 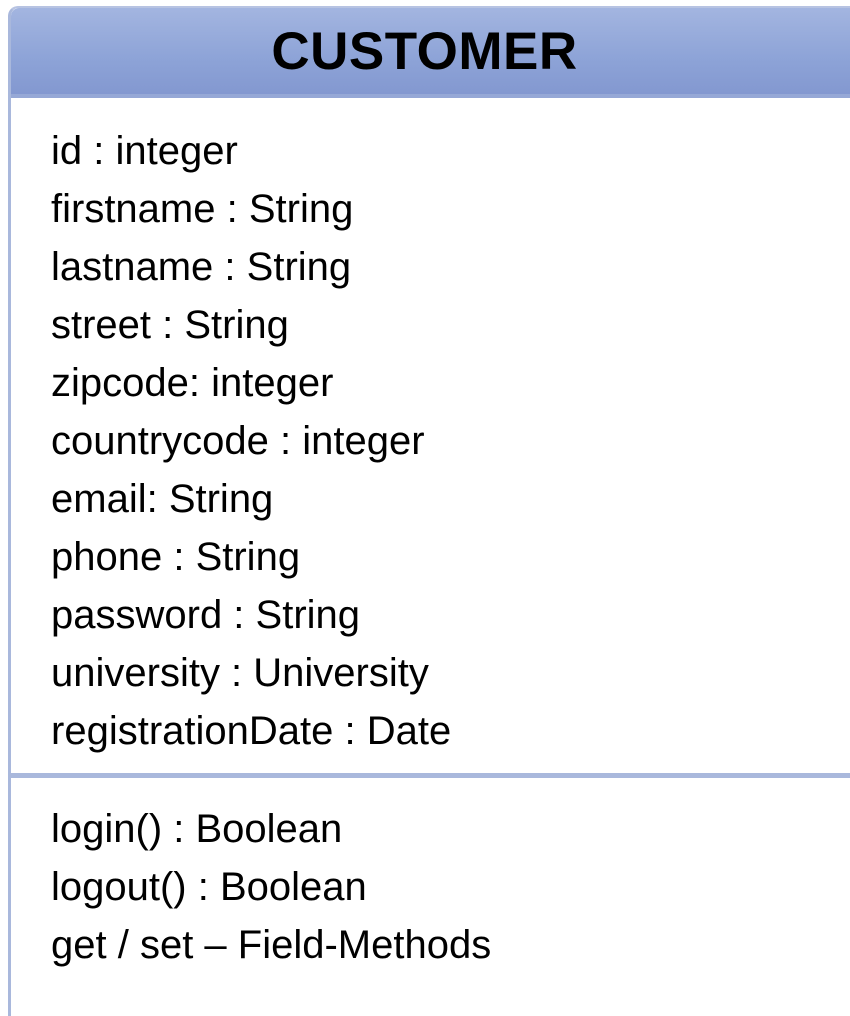 I want to click on operation-get-set: get / set – Field-Methods, so click(x=271, y=945).